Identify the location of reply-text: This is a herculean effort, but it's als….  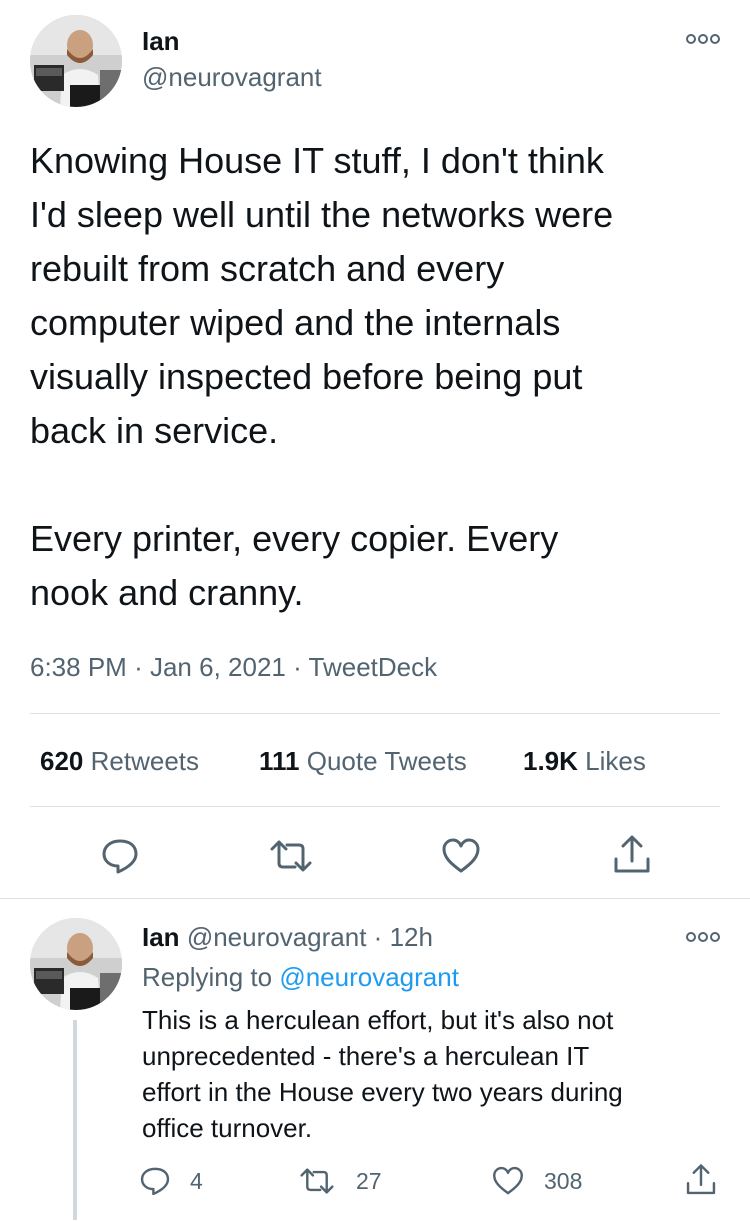
(382, 1074).